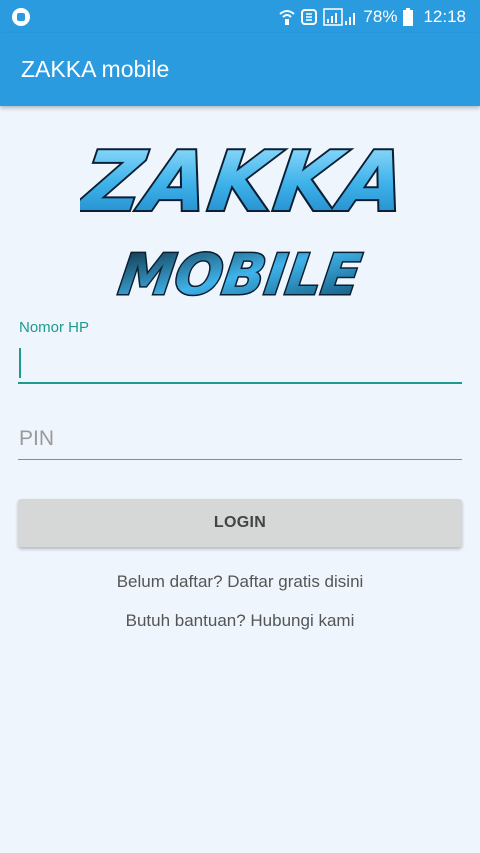 The image size is (480, 853). What do you see at coordinates (240, 621) in the screenshot?
I see `help-link: Butuh bantuan? Hubungi kami` at bounding box center [240, 621].